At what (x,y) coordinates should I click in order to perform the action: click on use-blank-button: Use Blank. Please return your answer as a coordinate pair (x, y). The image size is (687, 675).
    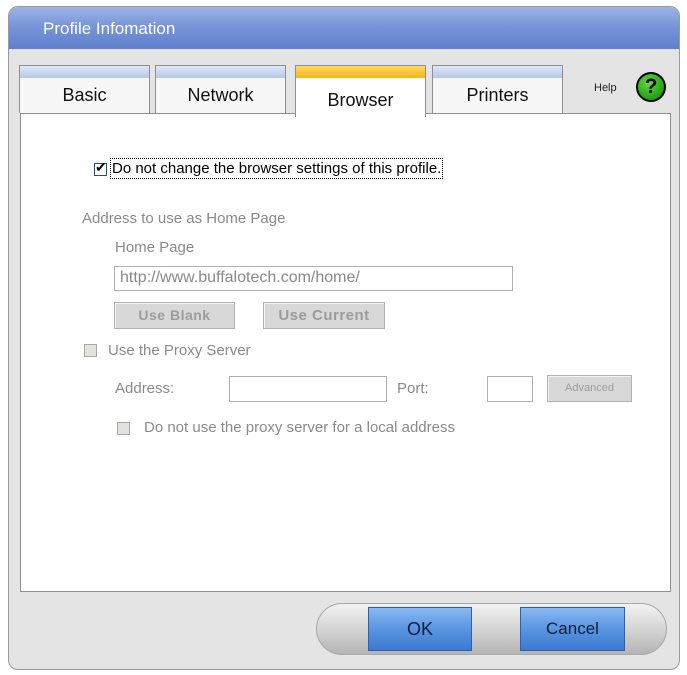
    Looking at the image, I should click on (174, 315).